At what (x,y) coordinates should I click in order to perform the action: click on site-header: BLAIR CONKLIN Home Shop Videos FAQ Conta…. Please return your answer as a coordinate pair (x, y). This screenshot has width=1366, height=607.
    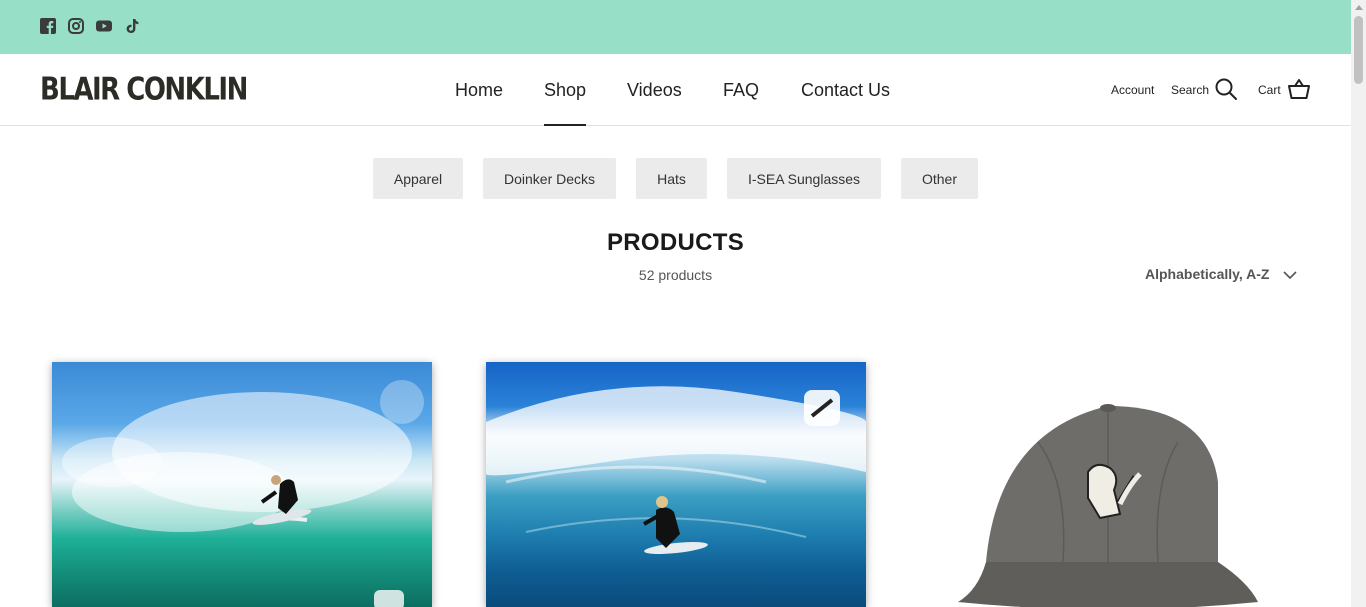
    Looking at the image, I should click on (675, 90).